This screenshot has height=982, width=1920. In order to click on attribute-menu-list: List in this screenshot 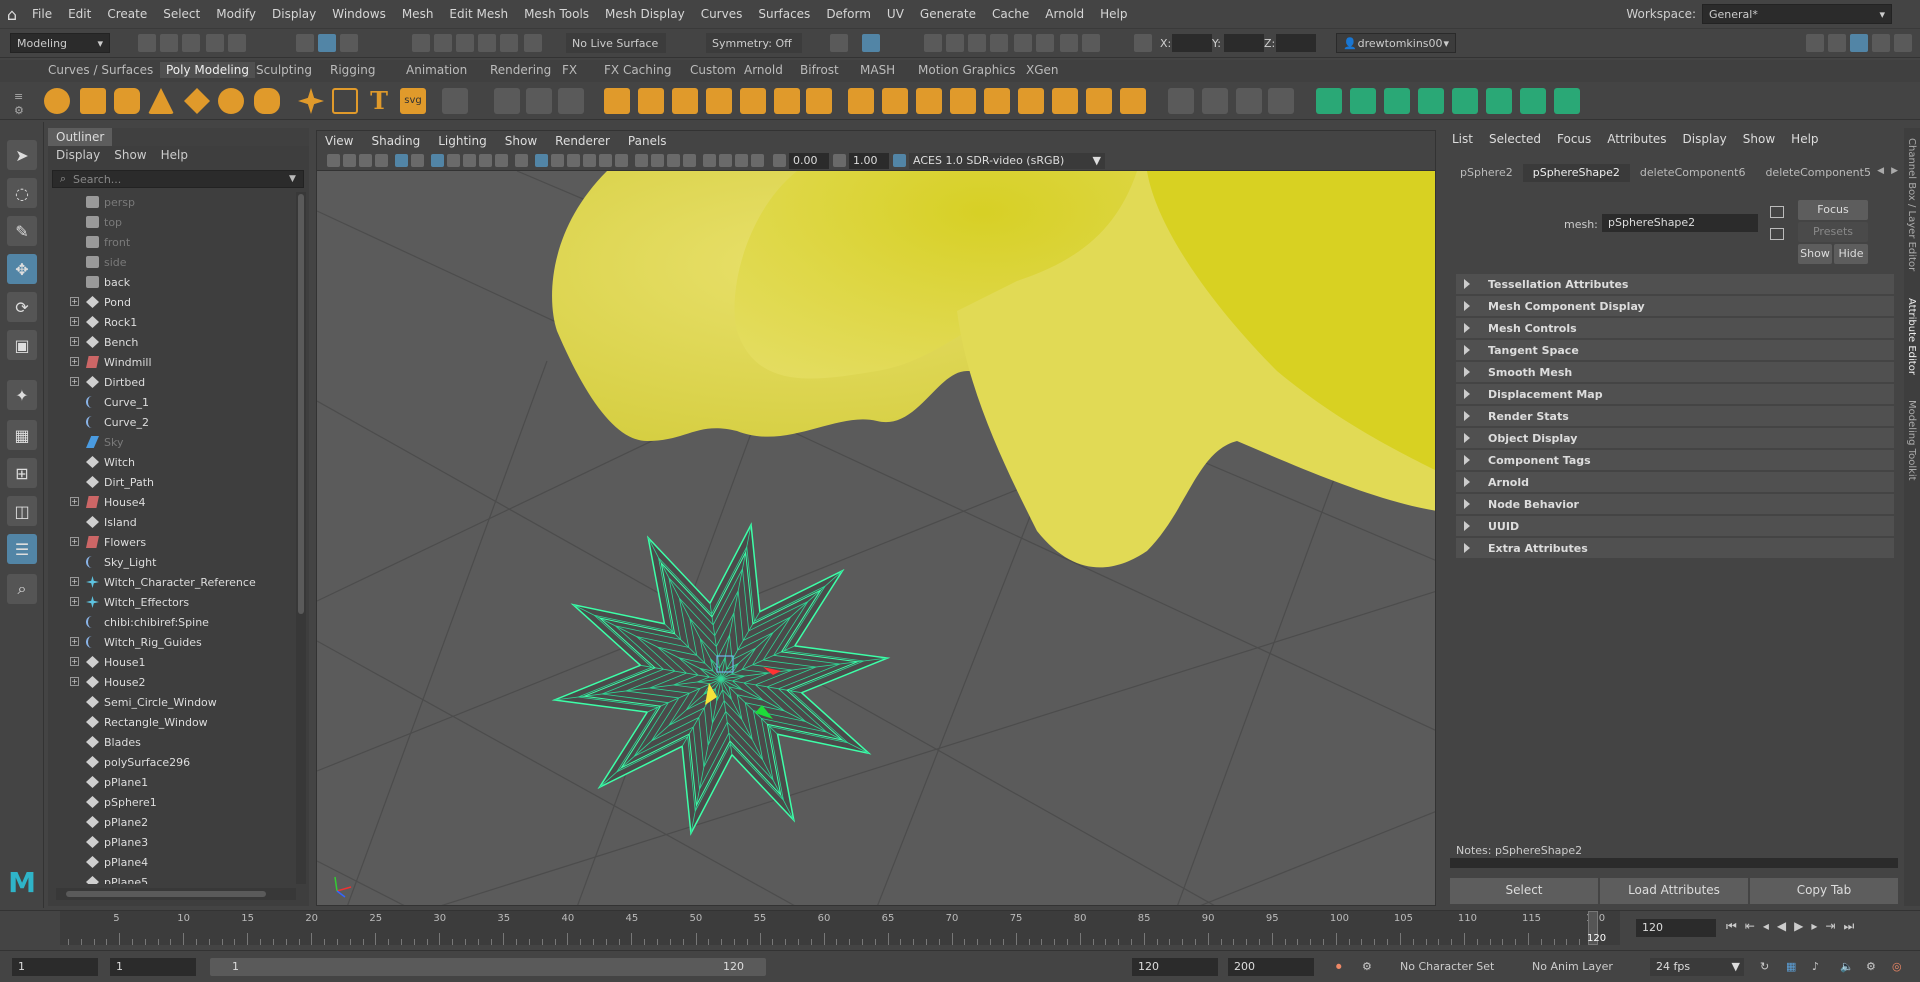, I will do `click(1462, 139)`.